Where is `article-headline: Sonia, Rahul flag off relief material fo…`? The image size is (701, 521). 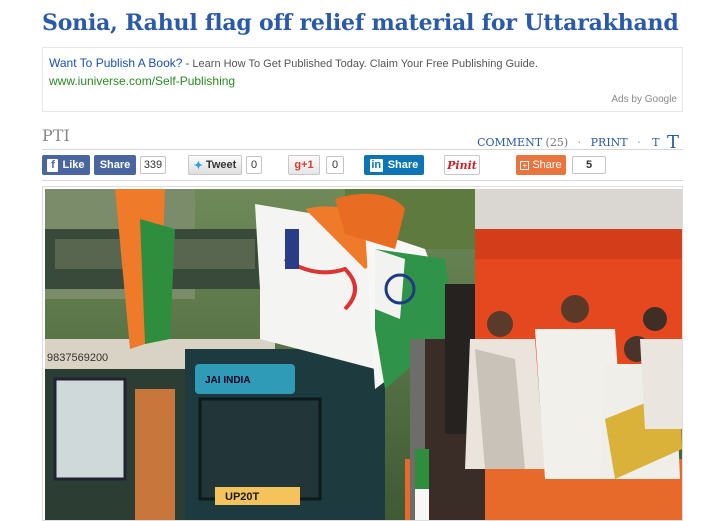 article-headline: Sonia, Rahul flag off relief material fo… is located at coordinates (360, 23).